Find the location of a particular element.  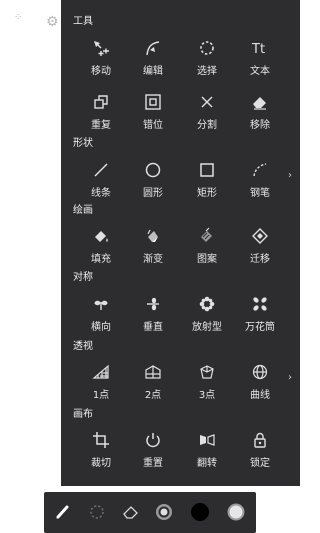

tool-label: 锁定 is located at coordinates (260, 463).